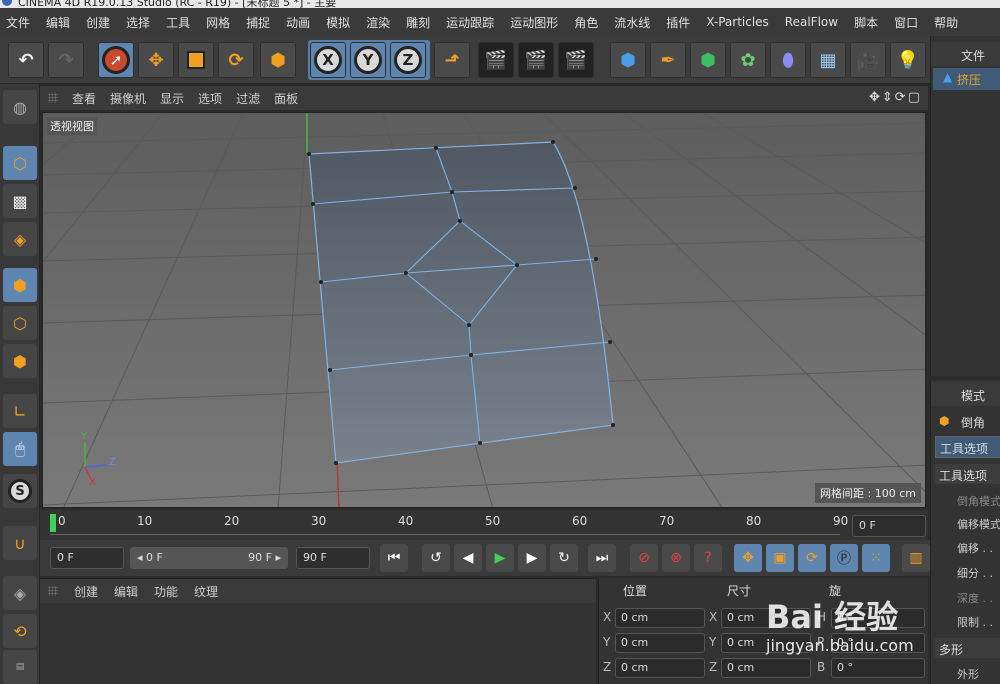 This screenshot has height=684, width=1000. I want to click on goto-end-button: ⏭, so click(602, 558).